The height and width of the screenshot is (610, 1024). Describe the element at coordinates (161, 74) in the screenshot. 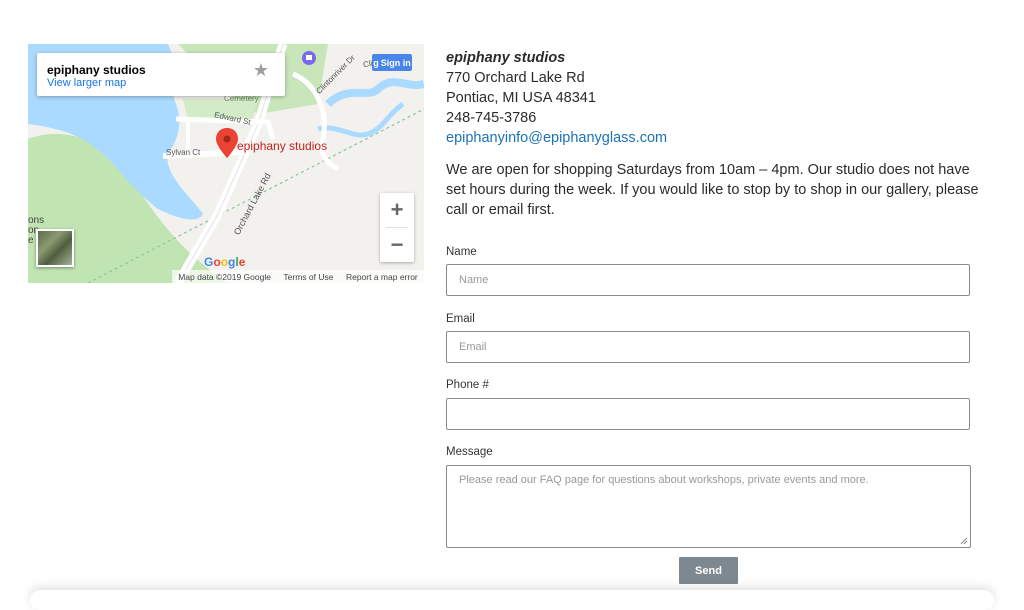

I see `map-place-card: epiphany studios View larger map ★` at that location.